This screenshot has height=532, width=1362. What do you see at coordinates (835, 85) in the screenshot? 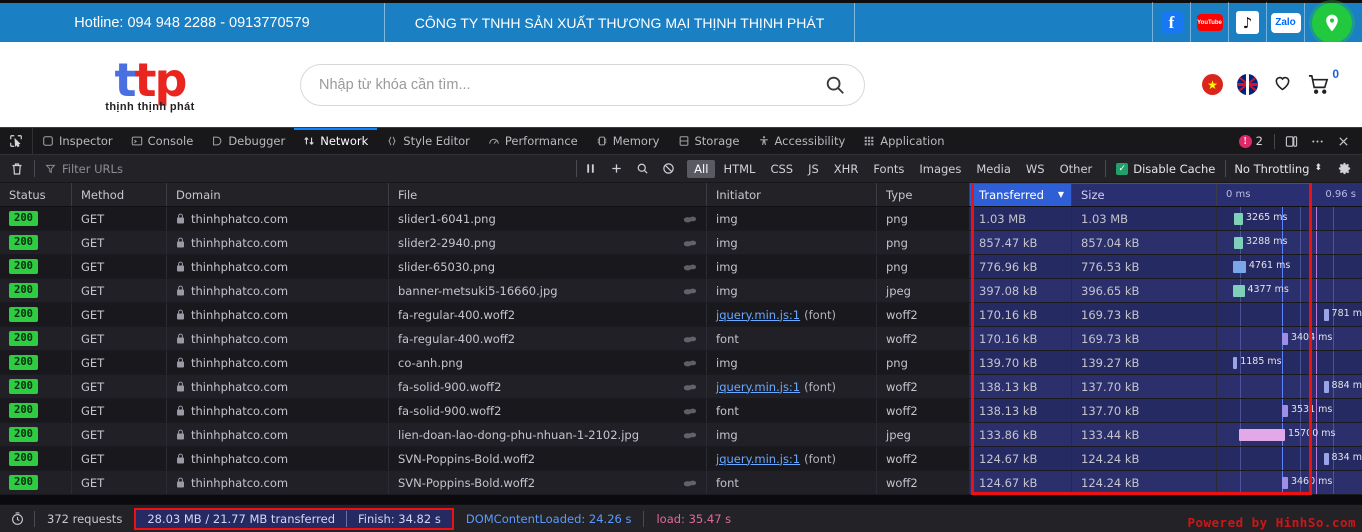
I see `search-button` at bounding box center [835, 85].